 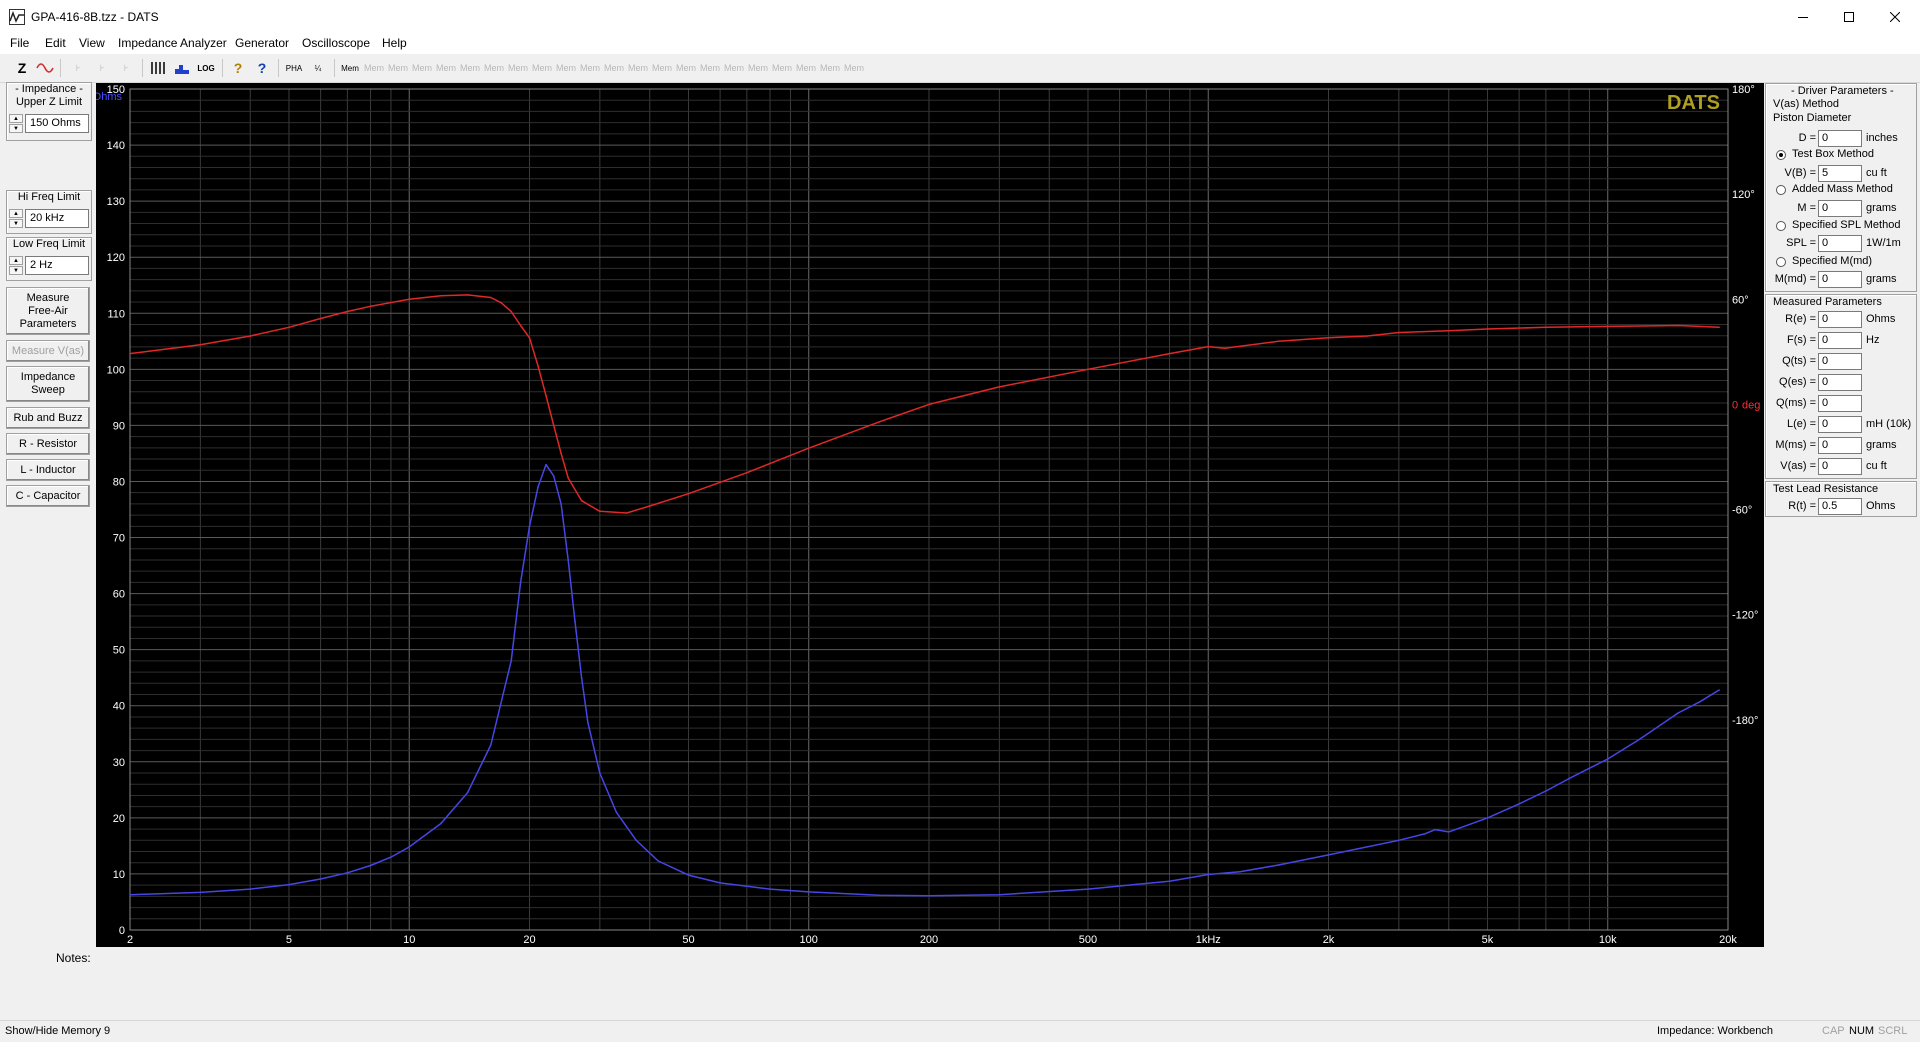 I want to click on memory-slot-8-button: Mem, so click(x=542, y=68).